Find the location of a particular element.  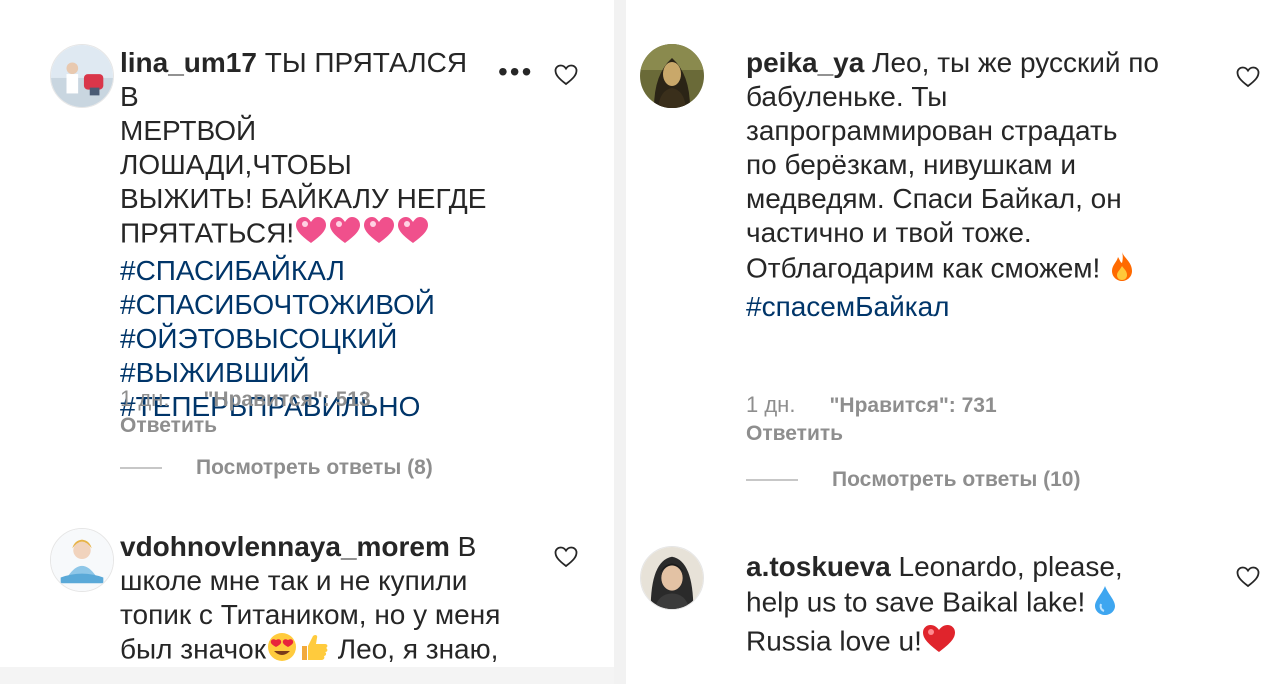

comment-text-line: help us to save Baikal lake! is located at coordinates (916, 602).